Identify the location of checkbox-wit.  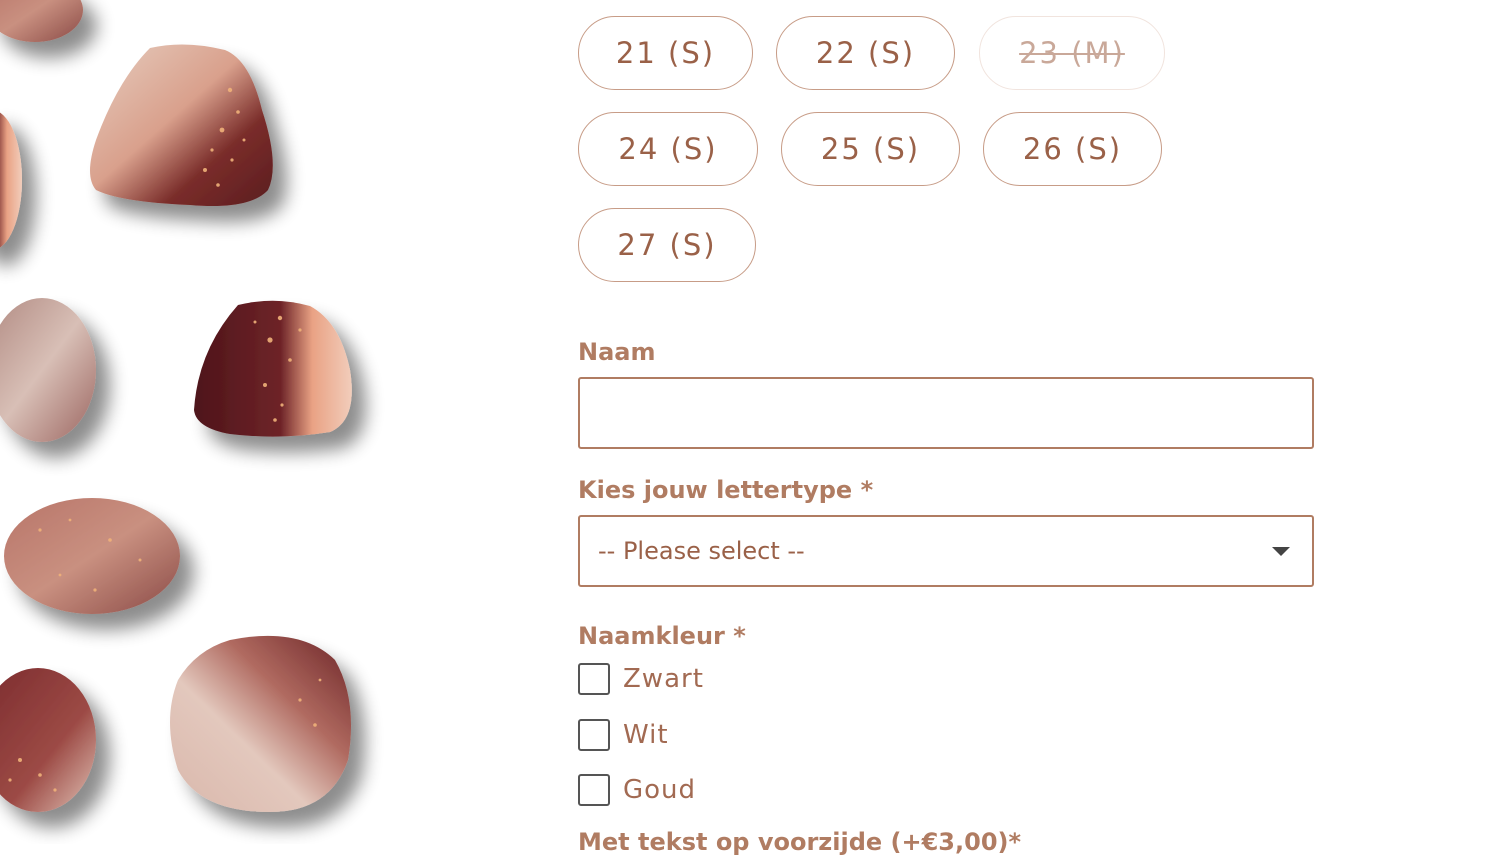
(594, 735).